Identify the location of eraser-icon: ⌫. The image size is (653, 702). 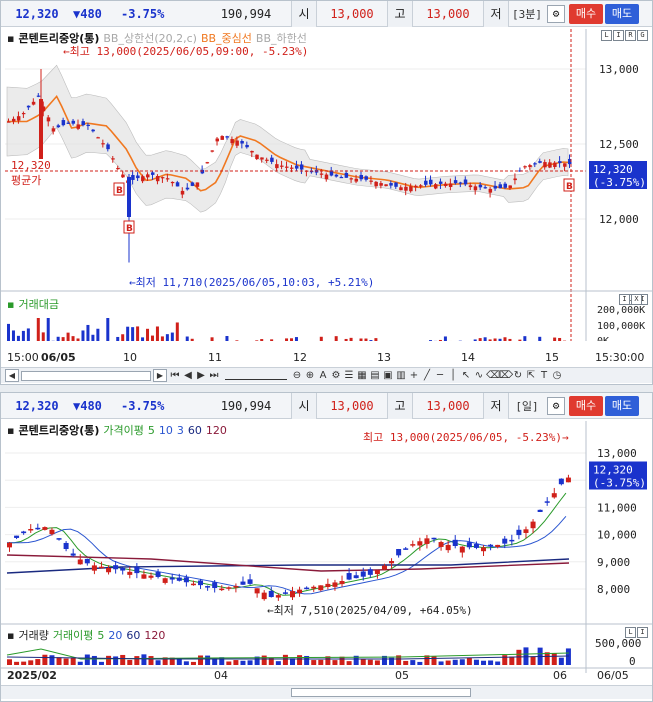
(493, 375).